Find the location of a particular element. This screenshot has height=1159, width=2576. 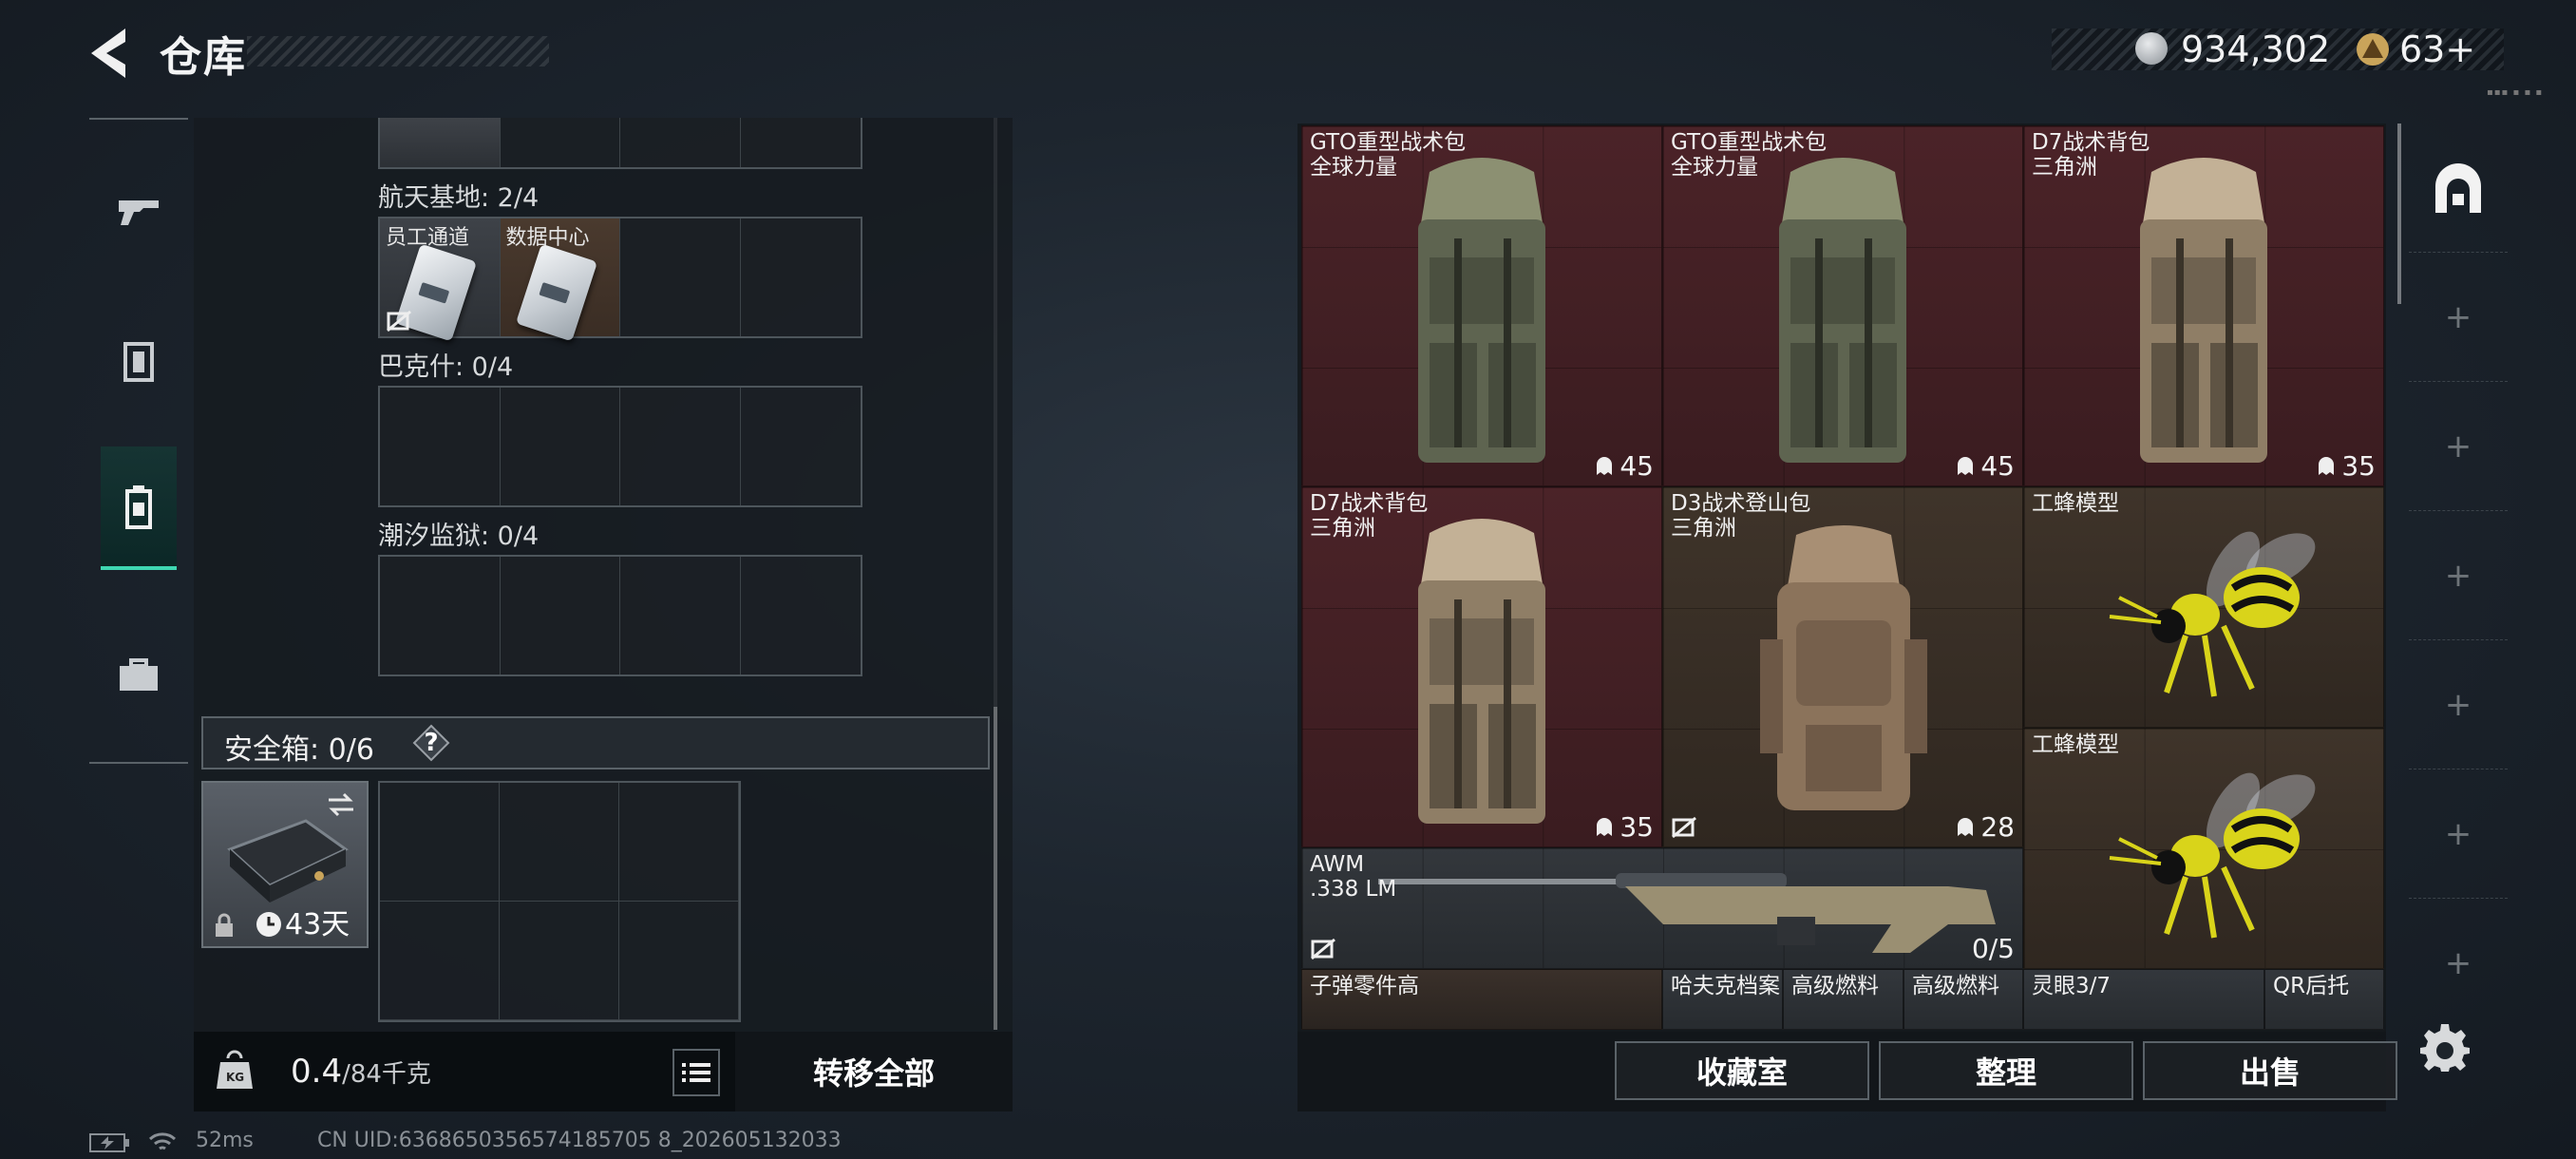

tab-backpacks is located at coordinates (139, 508).